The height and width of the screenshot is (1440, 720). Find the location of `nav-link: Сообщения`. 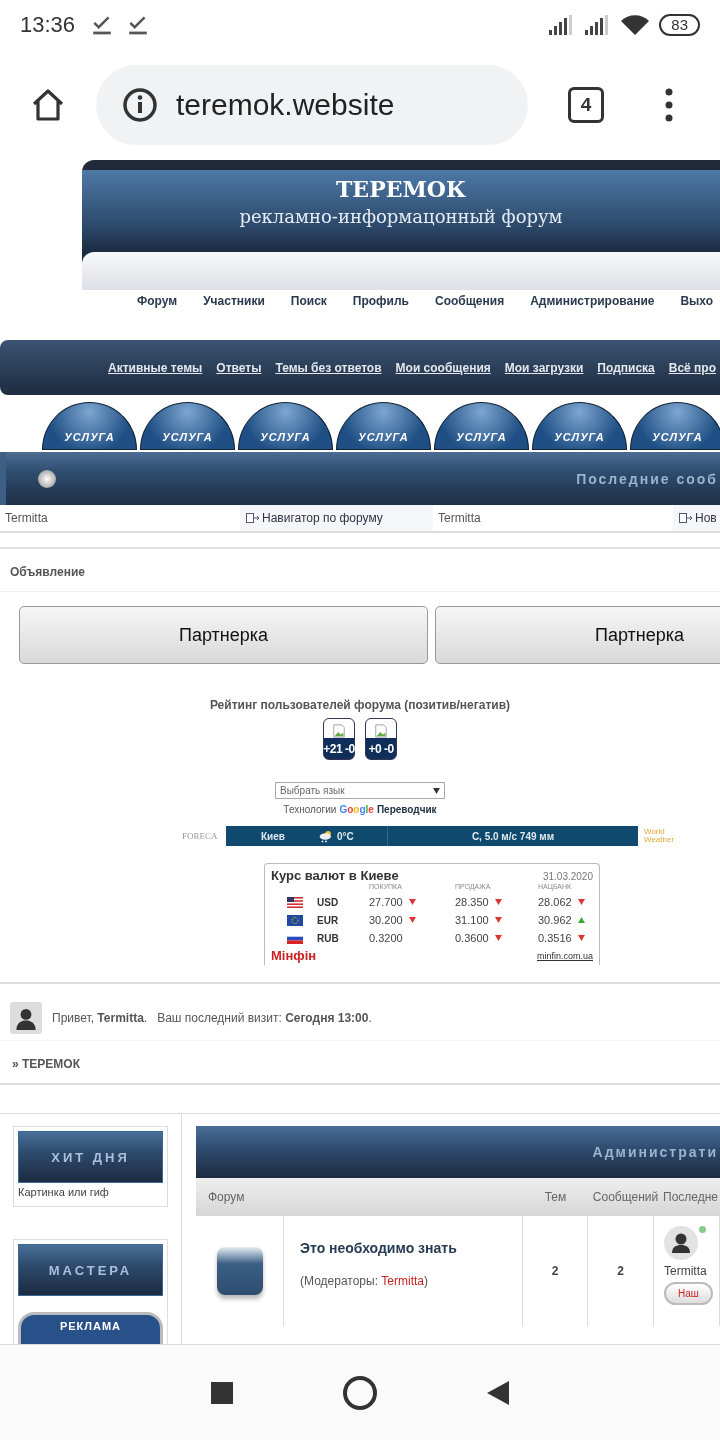

nav-link: Сообщения is located at coordinates (470, 301).